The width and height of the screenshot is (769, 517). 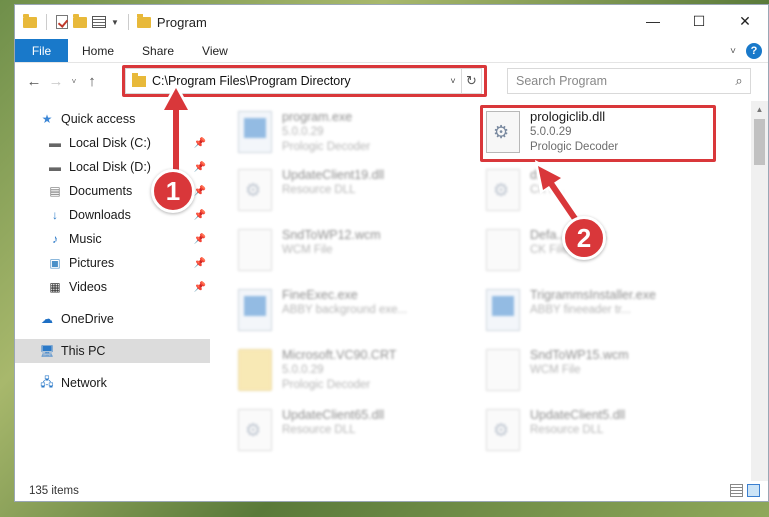 I want to click on arrow-to-dll-file, so click(x=560, y=196).